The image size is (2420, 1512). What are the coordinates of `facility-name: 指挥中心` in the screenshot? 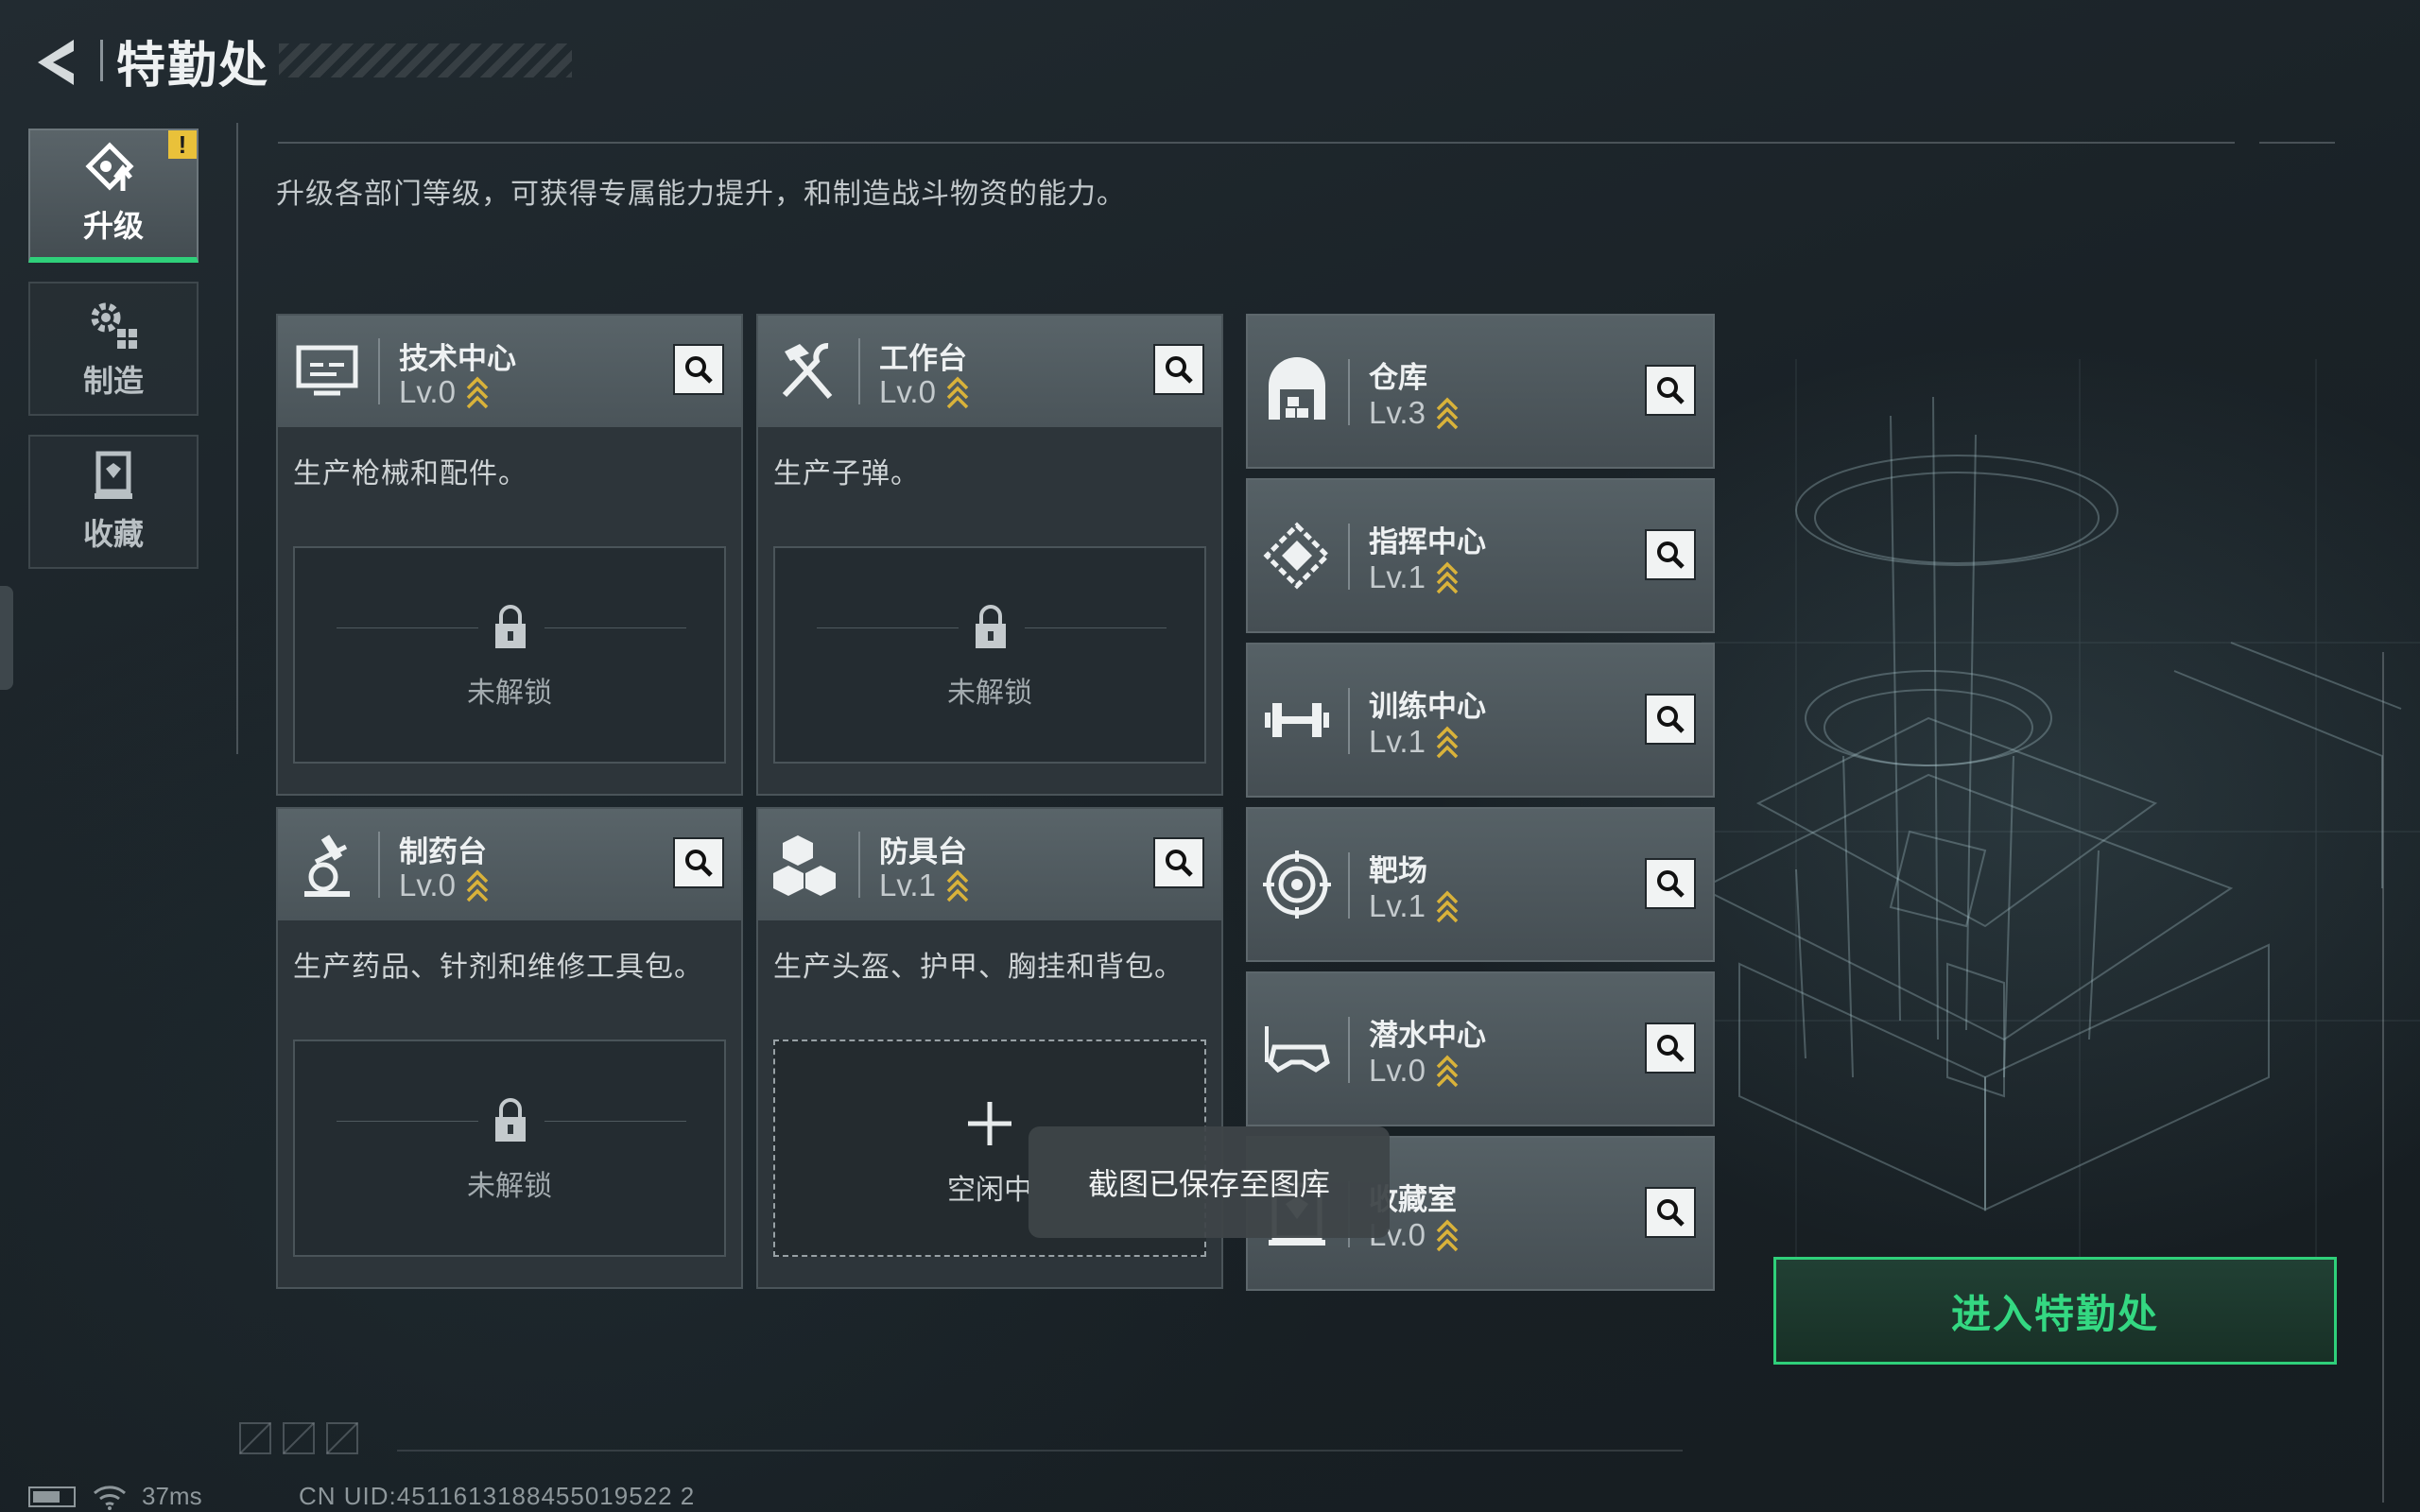 It's located at (1427, 541).